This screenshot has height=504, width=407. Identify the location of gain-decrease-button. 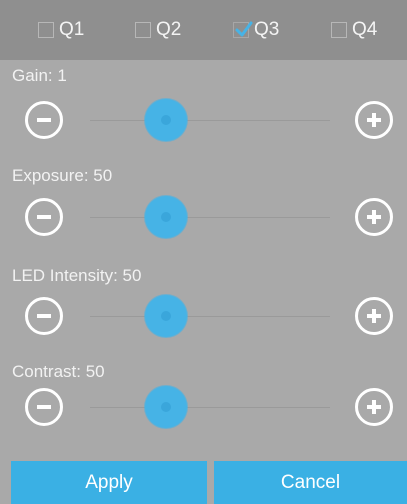
(44, 120).